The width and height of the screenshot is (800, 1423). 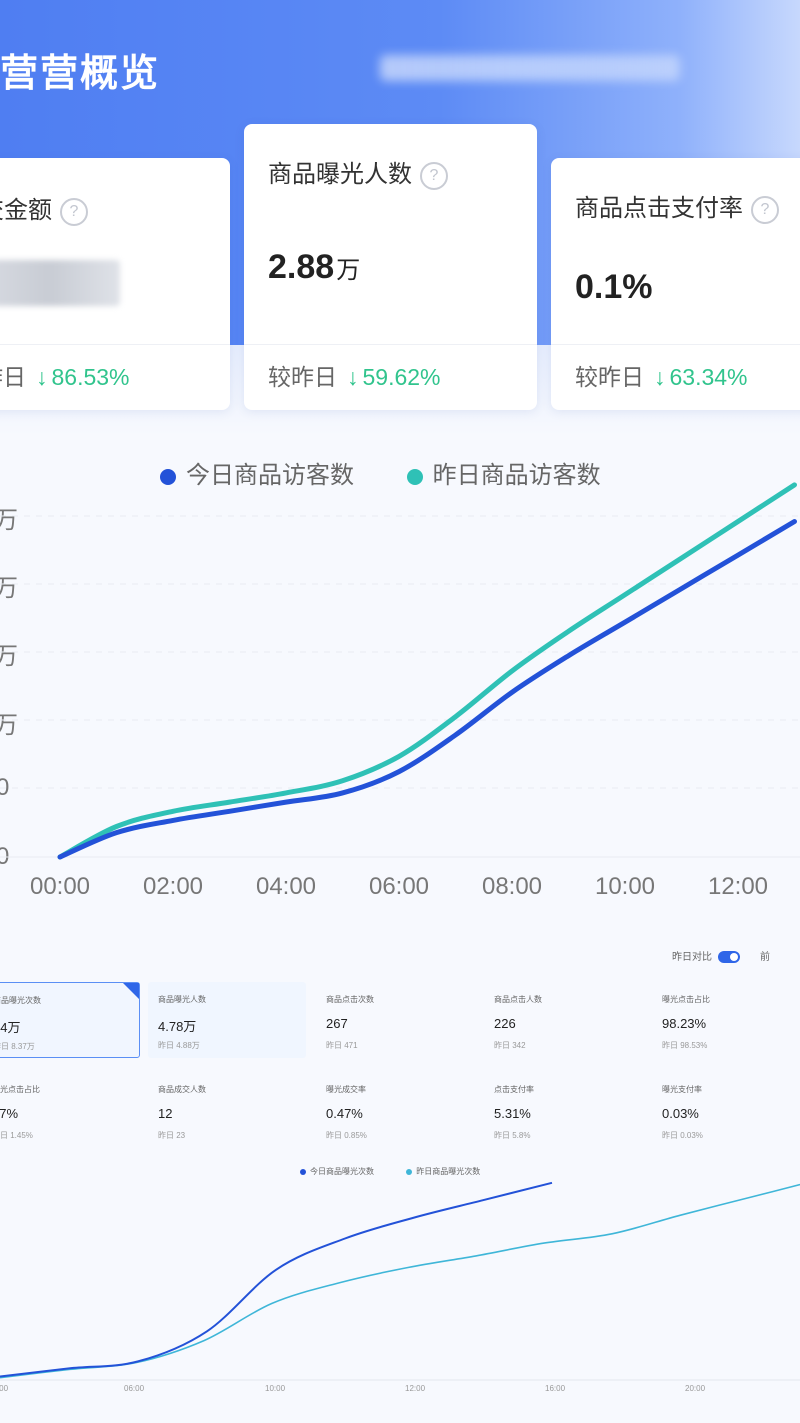 I want to click on legend-dot-yesterday, so click(x=409, y=1171).